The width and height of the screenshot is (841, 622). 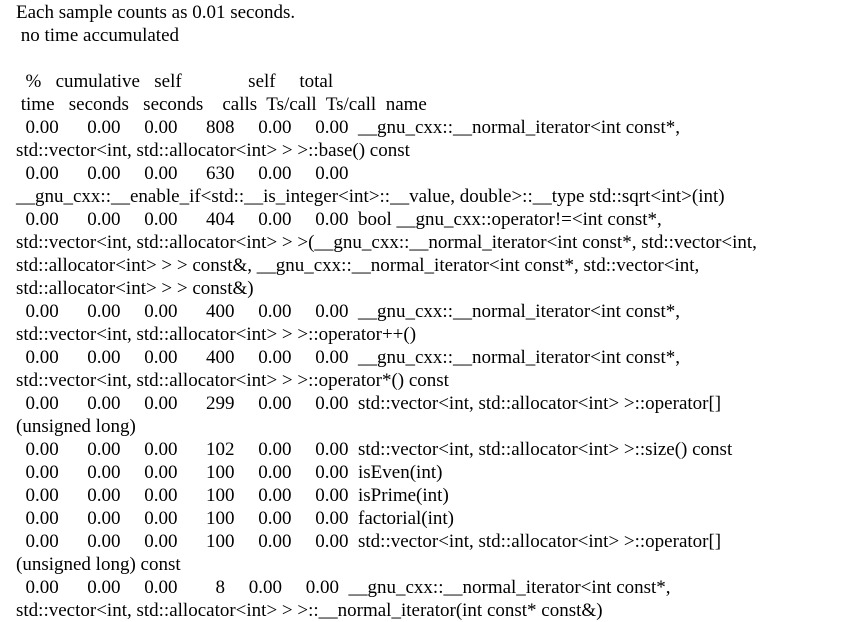 I want to click on sample-header-line: Each sample counts as 0.01 seconds., so click(x=156, y=12).